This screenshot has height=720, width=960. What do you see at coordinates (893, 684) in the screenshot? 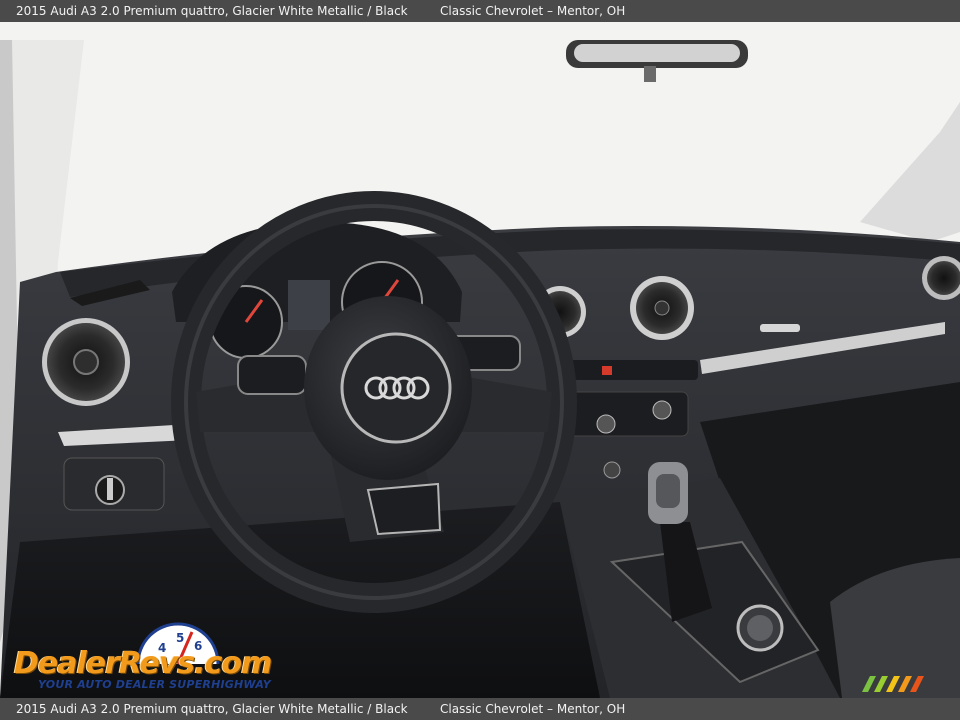
I see `stripes-logo-icon` at bounding box center [893, 684].